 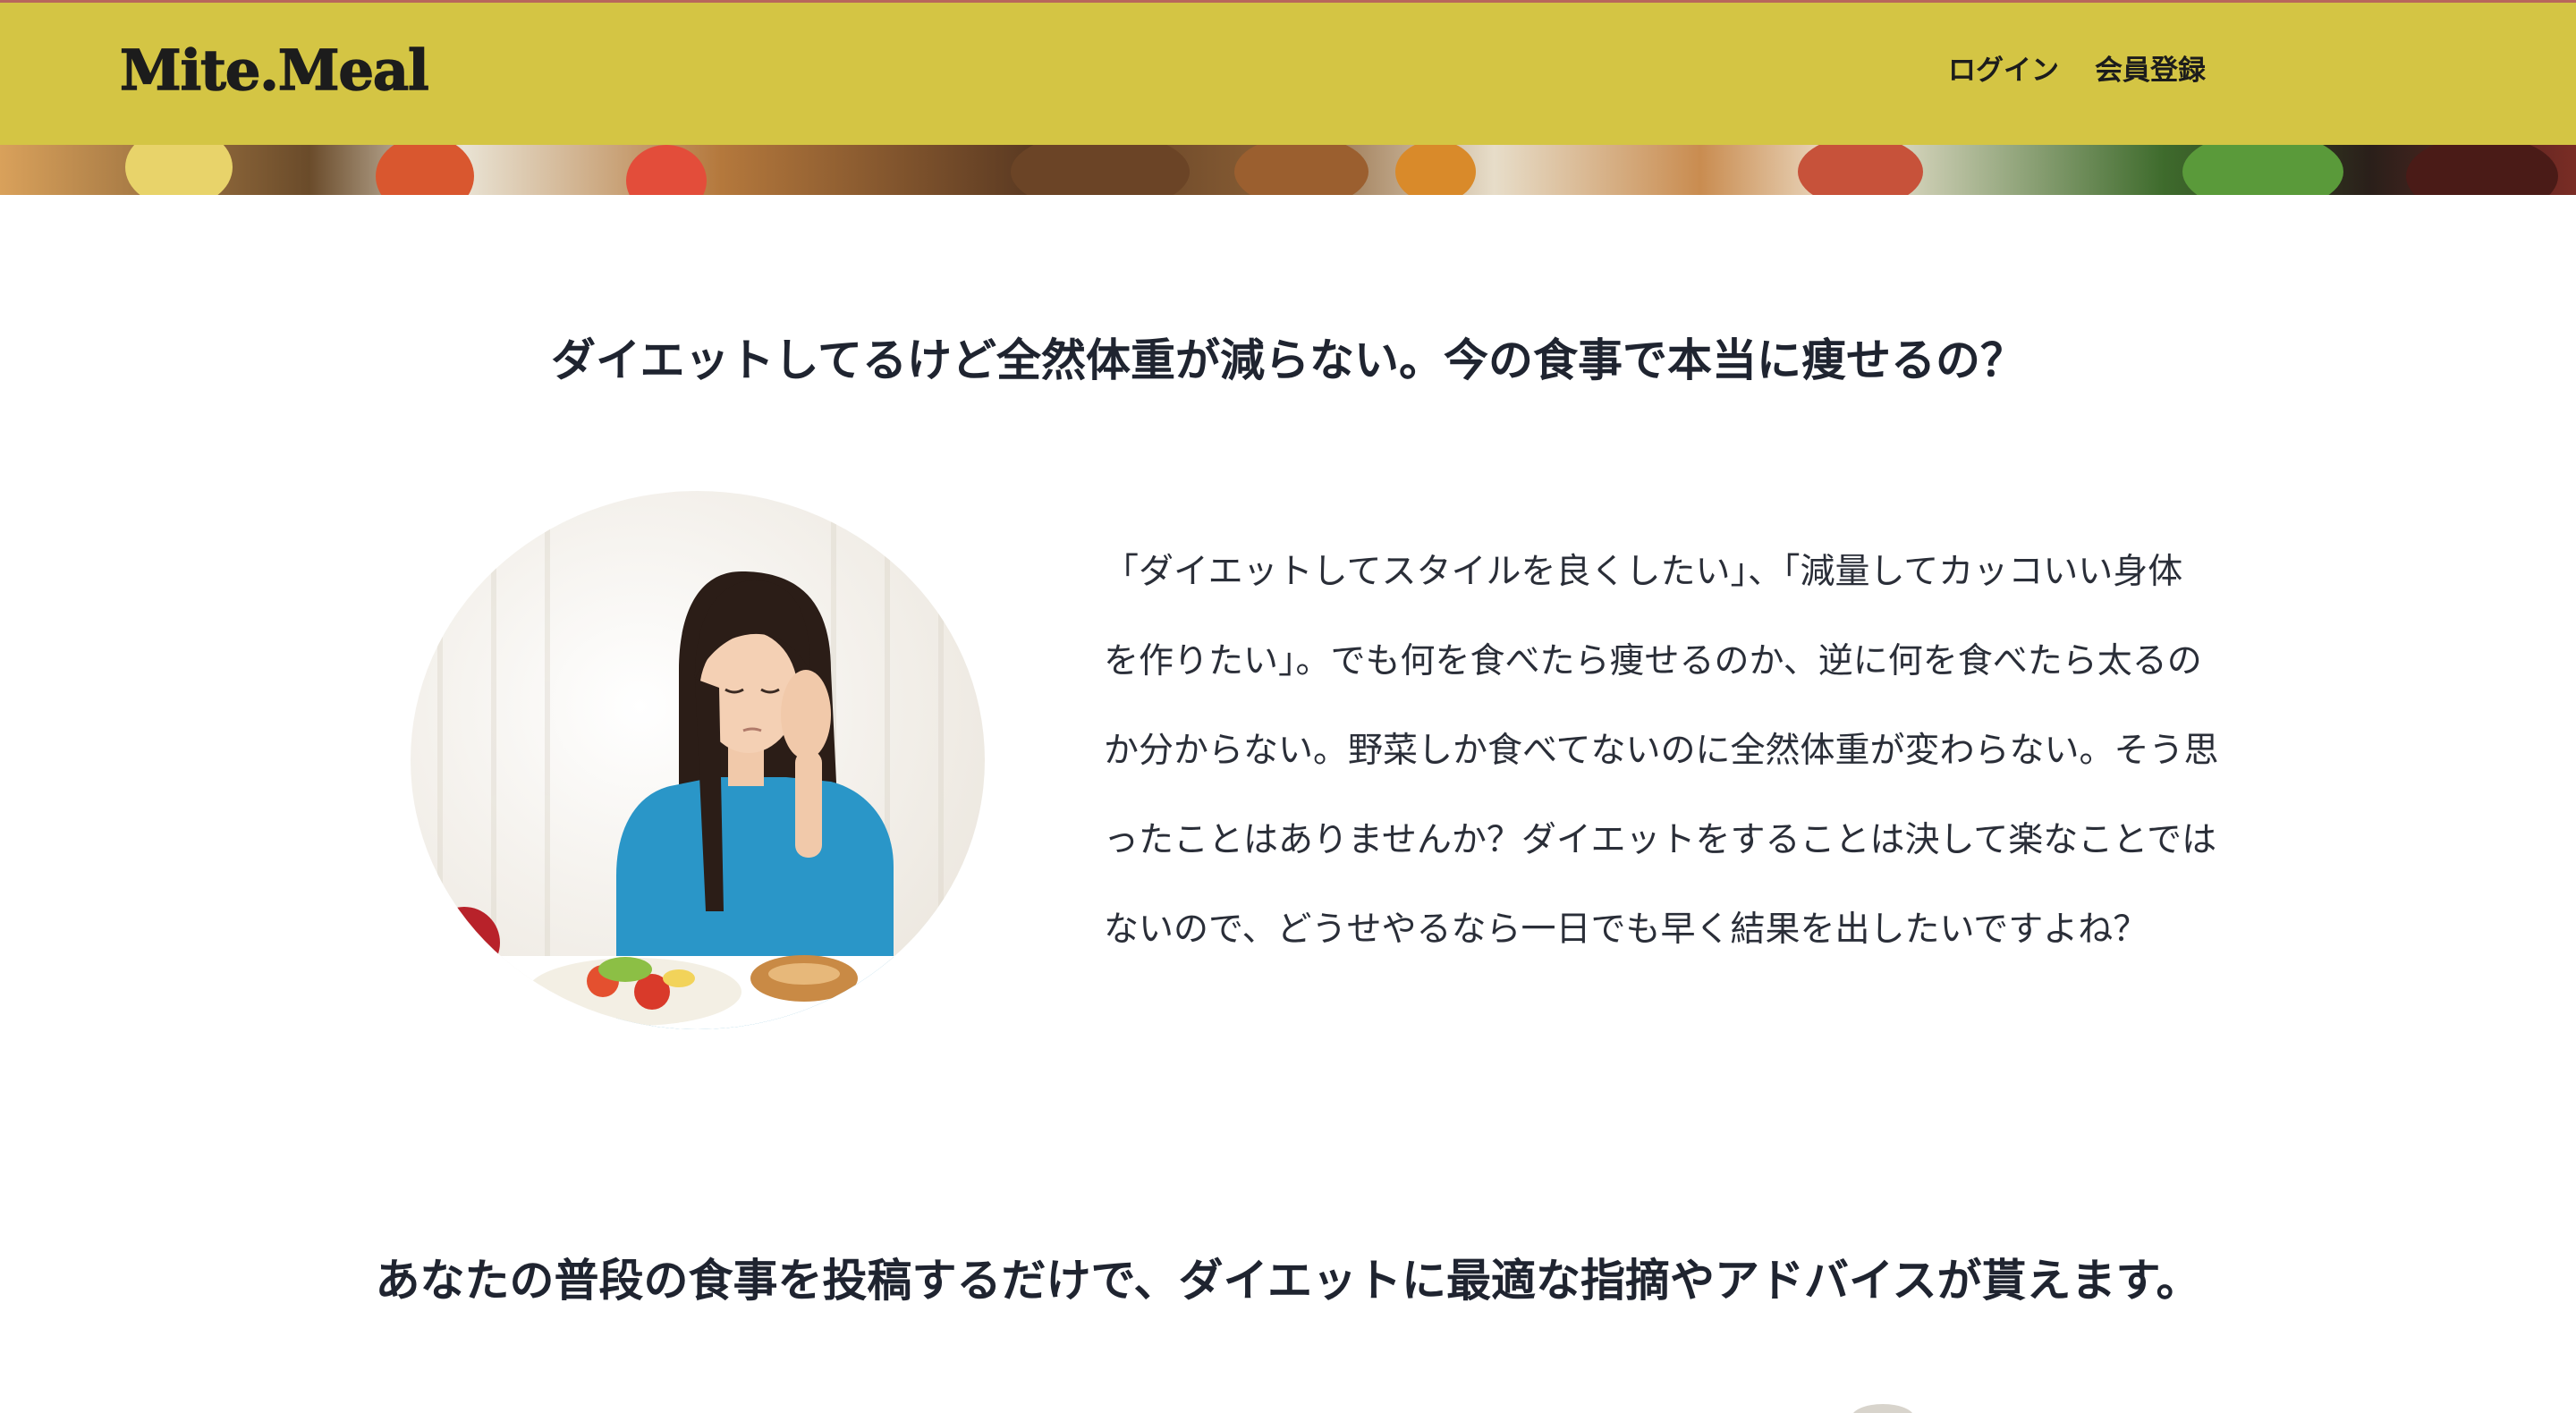 What do you see at coordinates (1661, 751) in the screenshot?
I see `paragraph-line: か分からない。野菜しか食べてないのに全然体重が変わらない。そう思` at bounding box center [1661, 751].